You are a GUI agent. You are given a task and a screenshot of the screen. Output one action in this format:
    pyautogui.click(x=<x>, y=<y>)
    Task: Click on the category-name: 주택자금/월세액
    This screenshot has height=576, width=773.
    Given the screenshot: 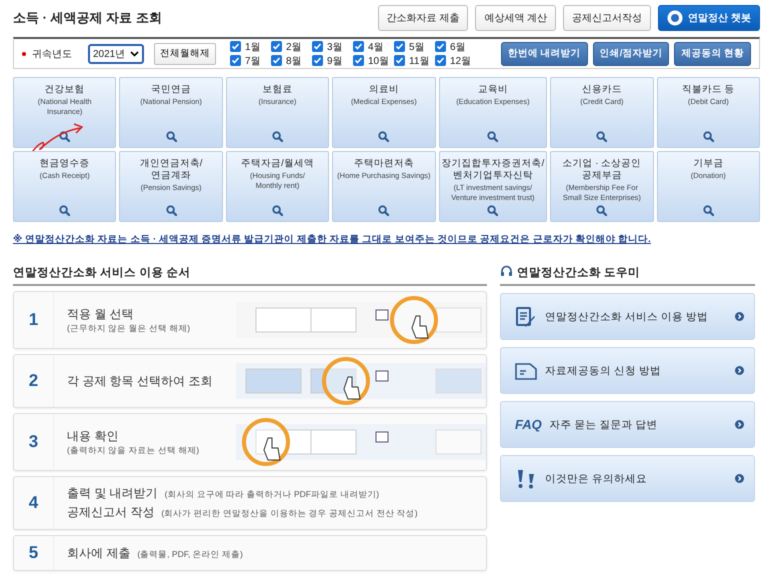 What is the action you would take?
    pyautogui.click(x=277, y=164)
    